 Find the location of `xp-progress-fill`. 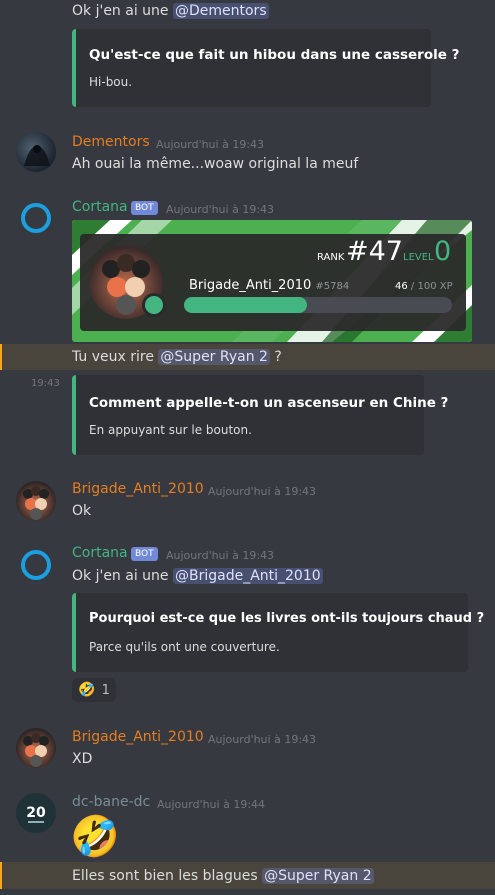

xp-progress-fill is located at coordinates (246, 305).